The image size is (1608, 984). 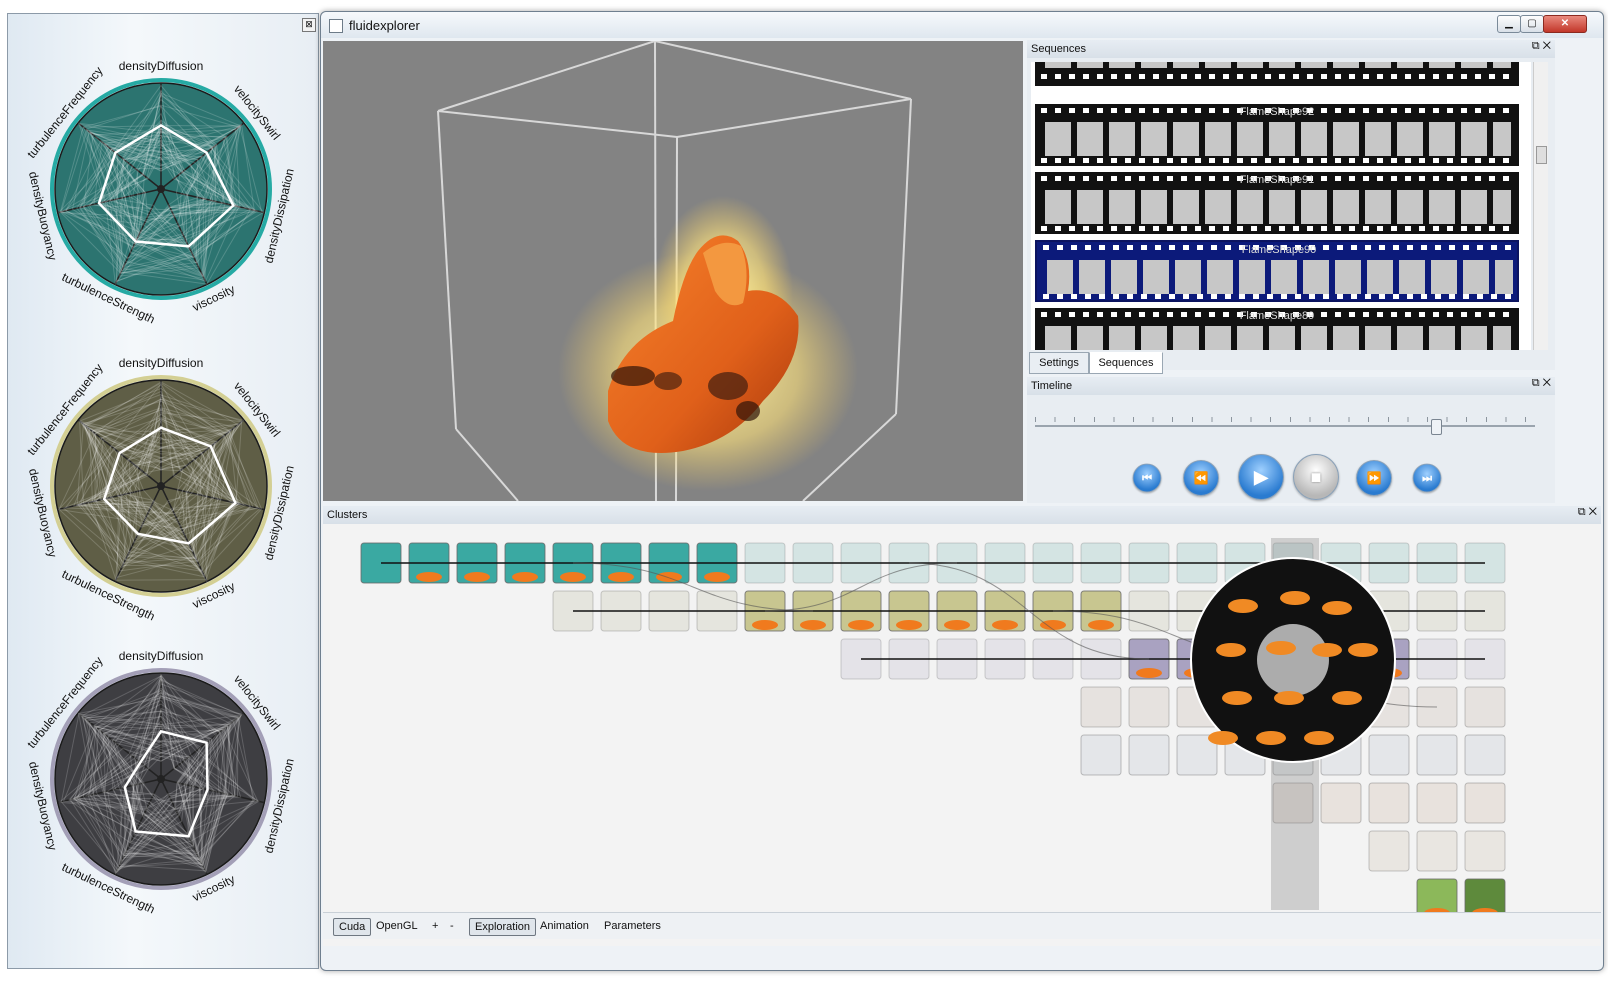 What do you see at coordinates (347, 515) in the screenshot?
I see `clusters-title: Clusters` at bounding box center [347, 515].